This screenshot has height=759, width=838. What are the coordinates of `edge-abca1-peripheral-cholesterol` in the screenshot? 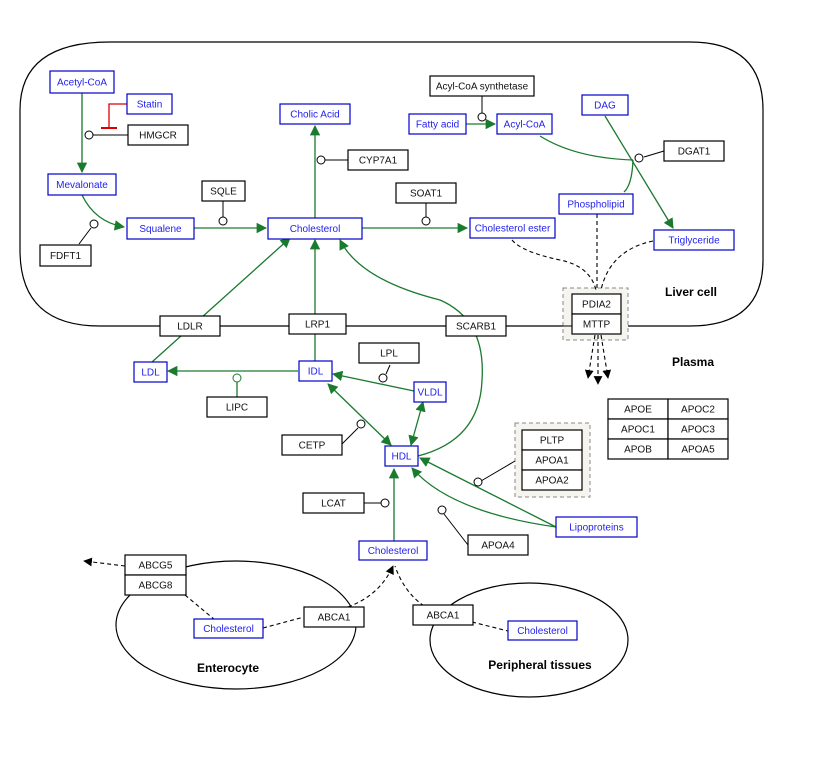 It's located at (409, 586).